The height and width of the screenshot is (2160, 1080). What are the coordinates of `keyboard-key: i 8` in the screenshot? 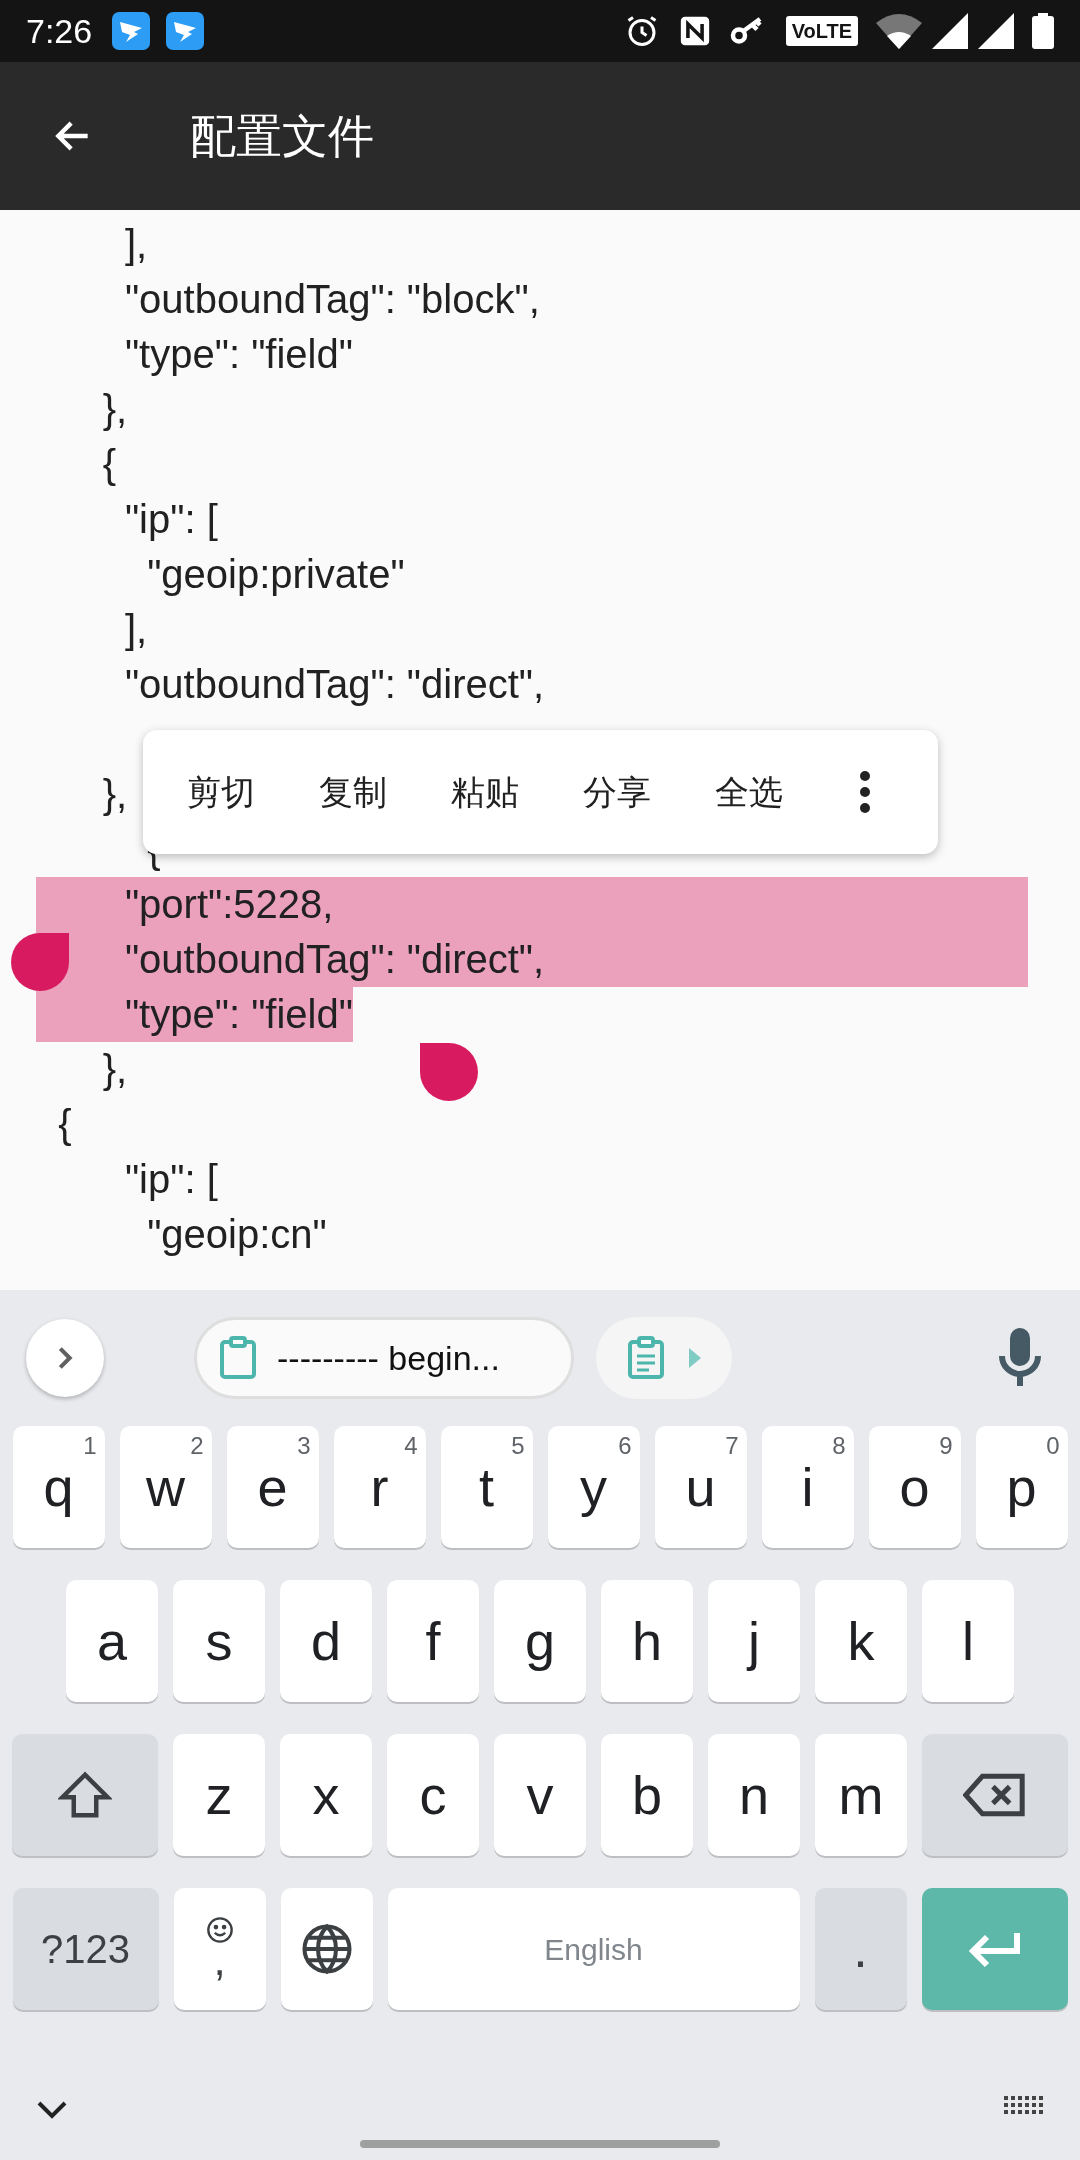 It's located at (807, 1487).